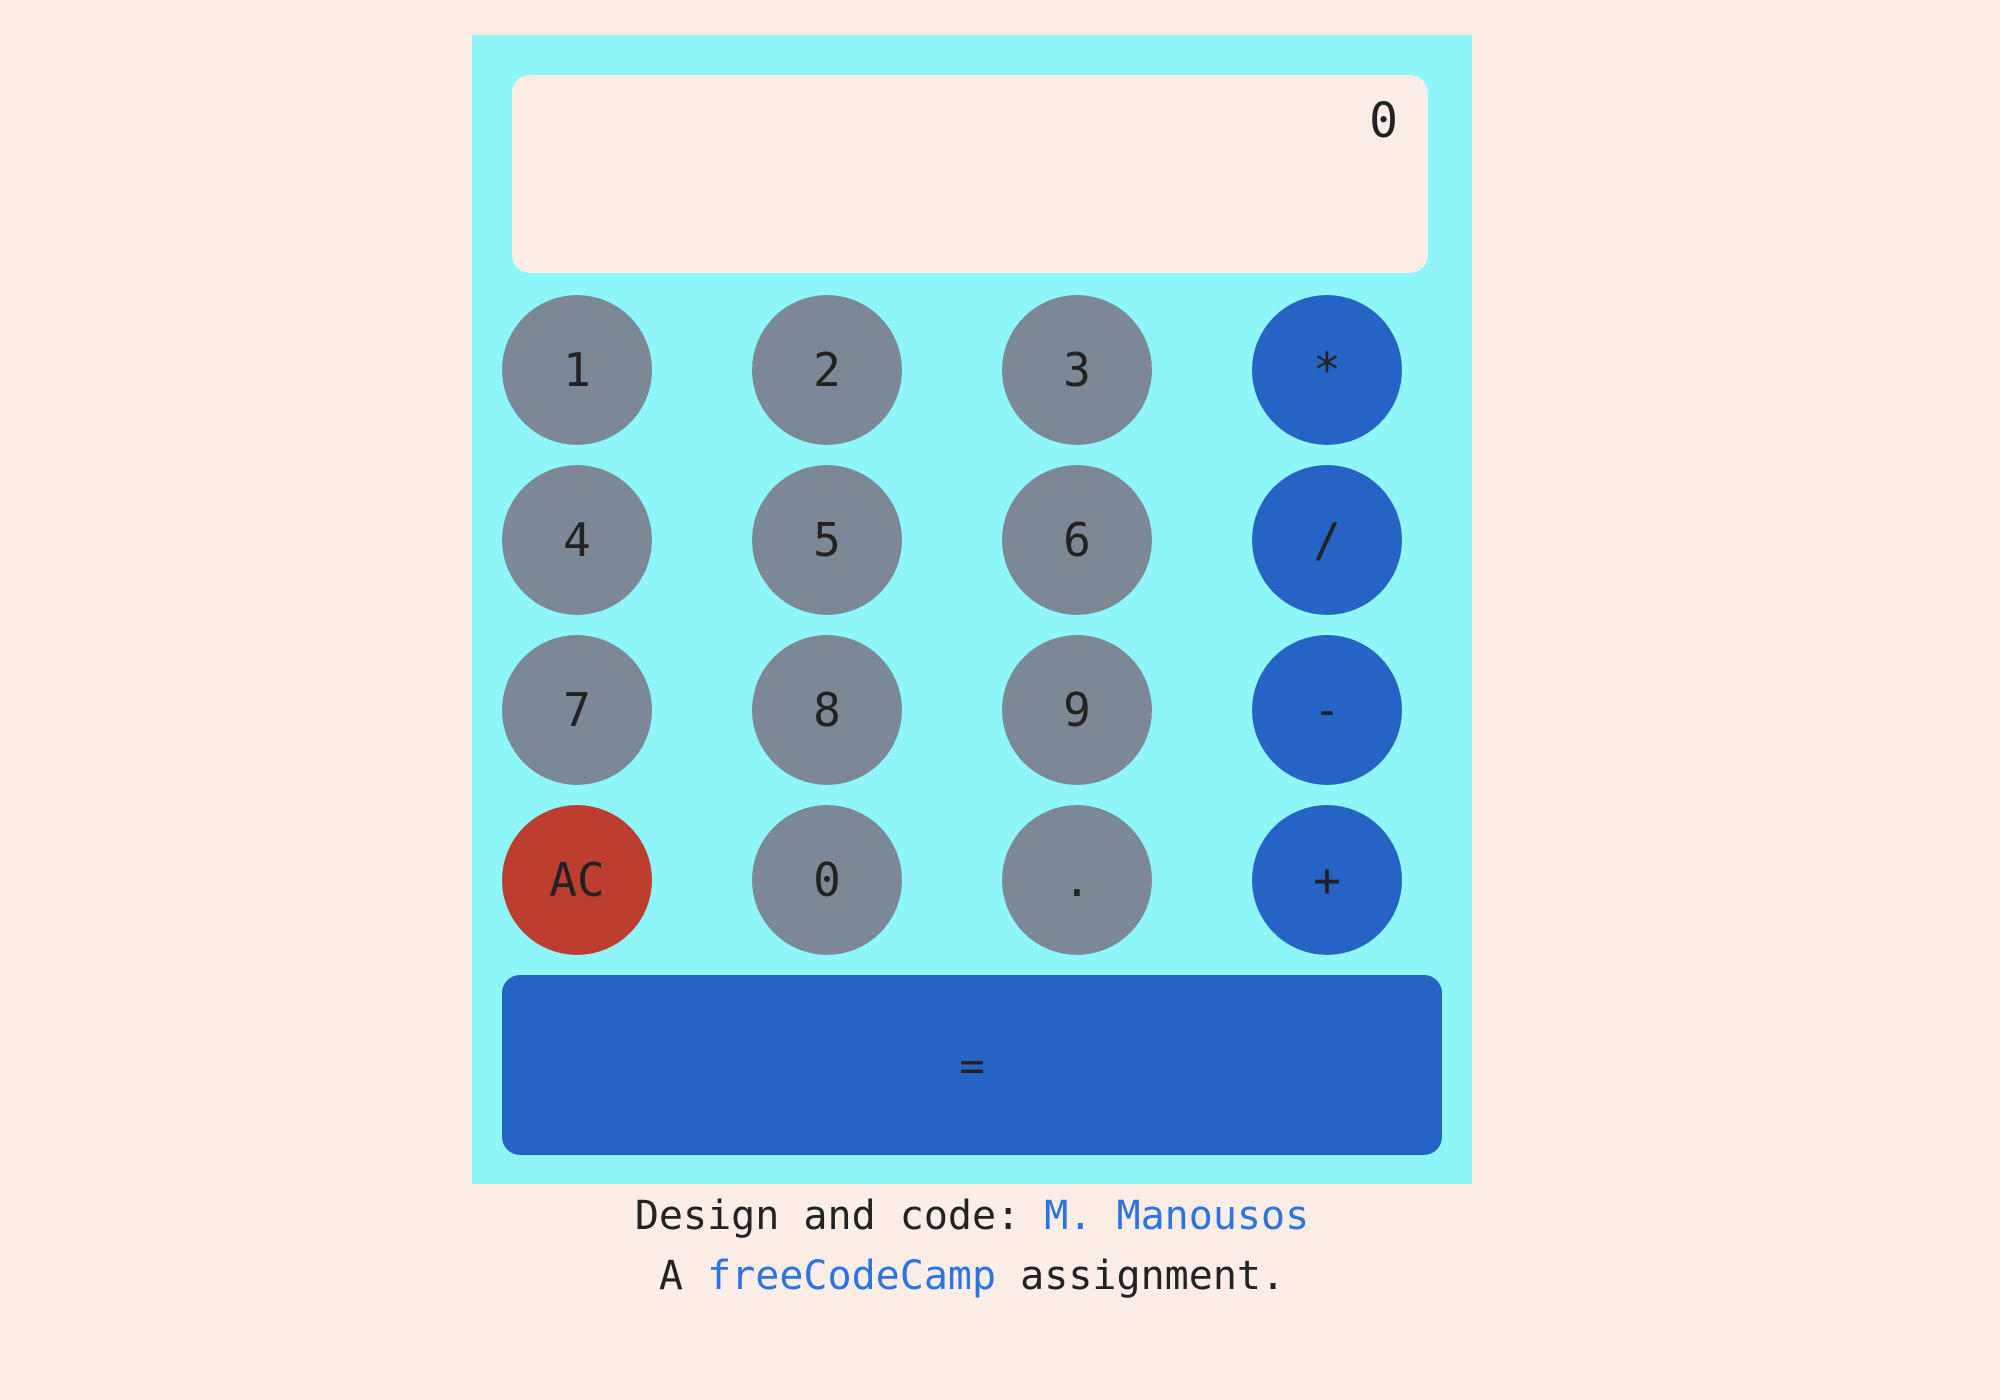 The height and width of the screenshot is (1400, 2000). Describe the element at coordinates (827, 370) in the screenshot. I see `key-2-button: 2` at that location.